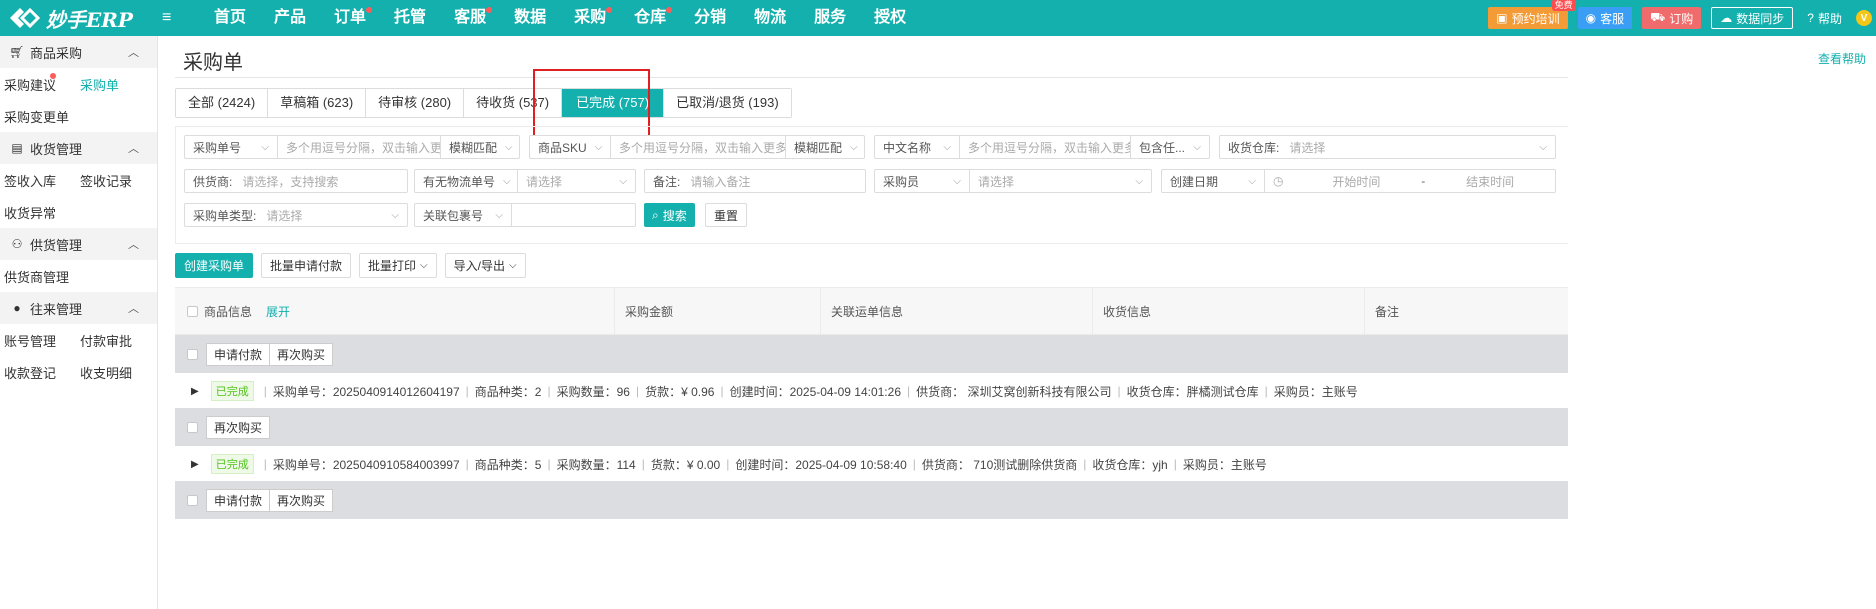 This screenshot has height=609, width=1876. I want to click on expand-link: 展开, so click(278, 311).